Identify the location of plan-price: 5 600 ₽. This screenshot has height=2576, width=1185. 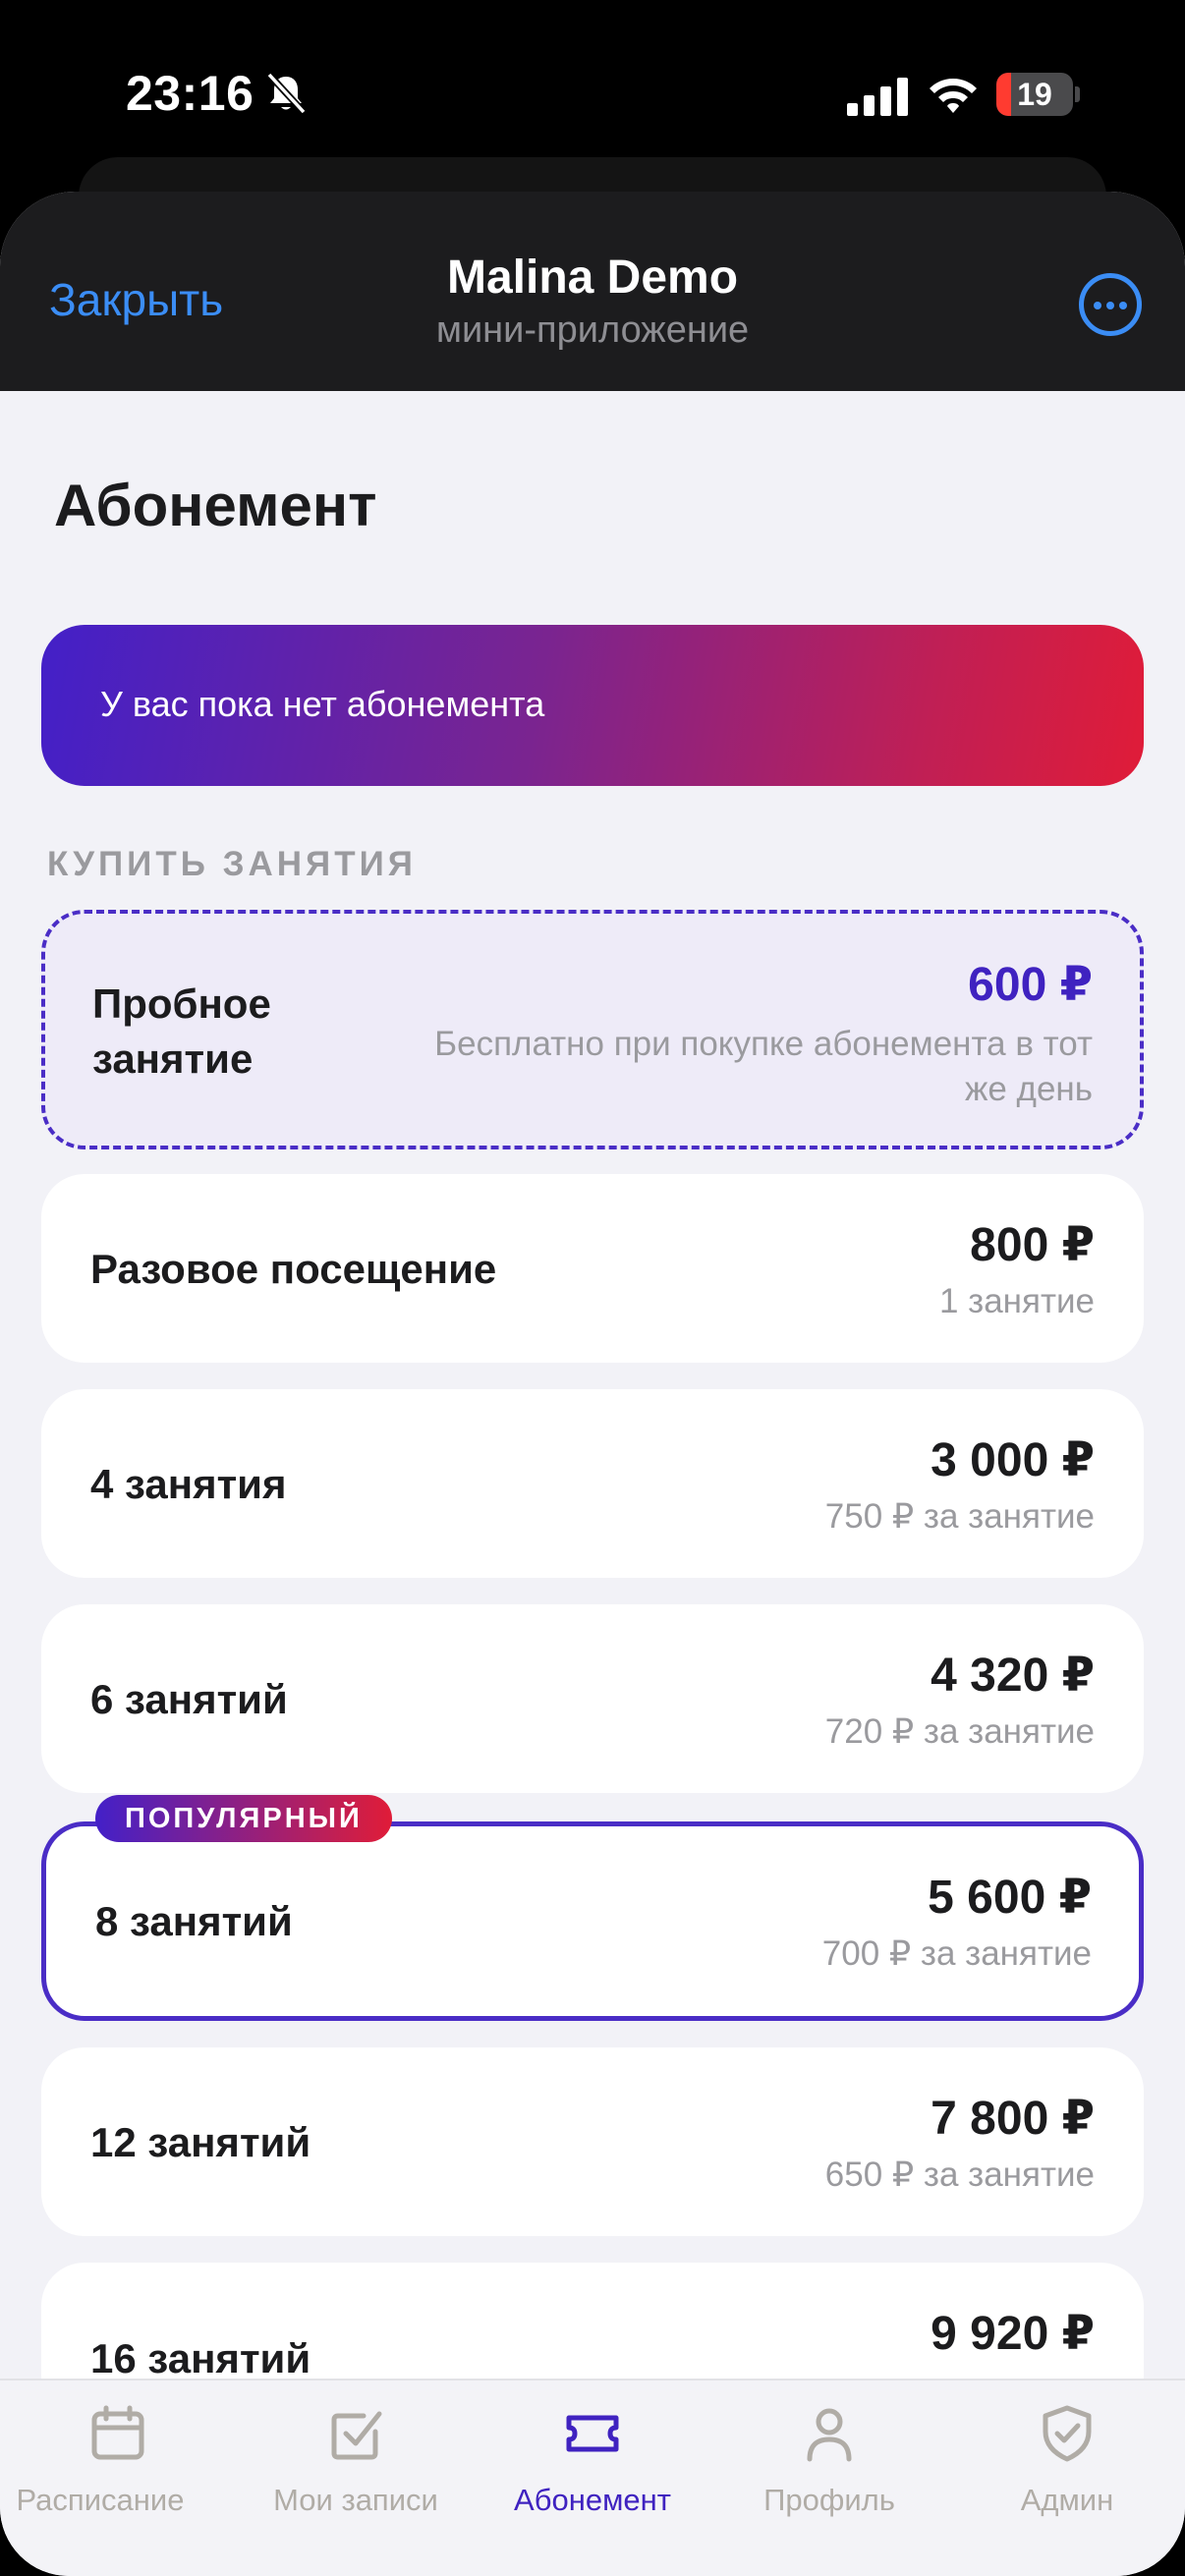
(1010, 1898).